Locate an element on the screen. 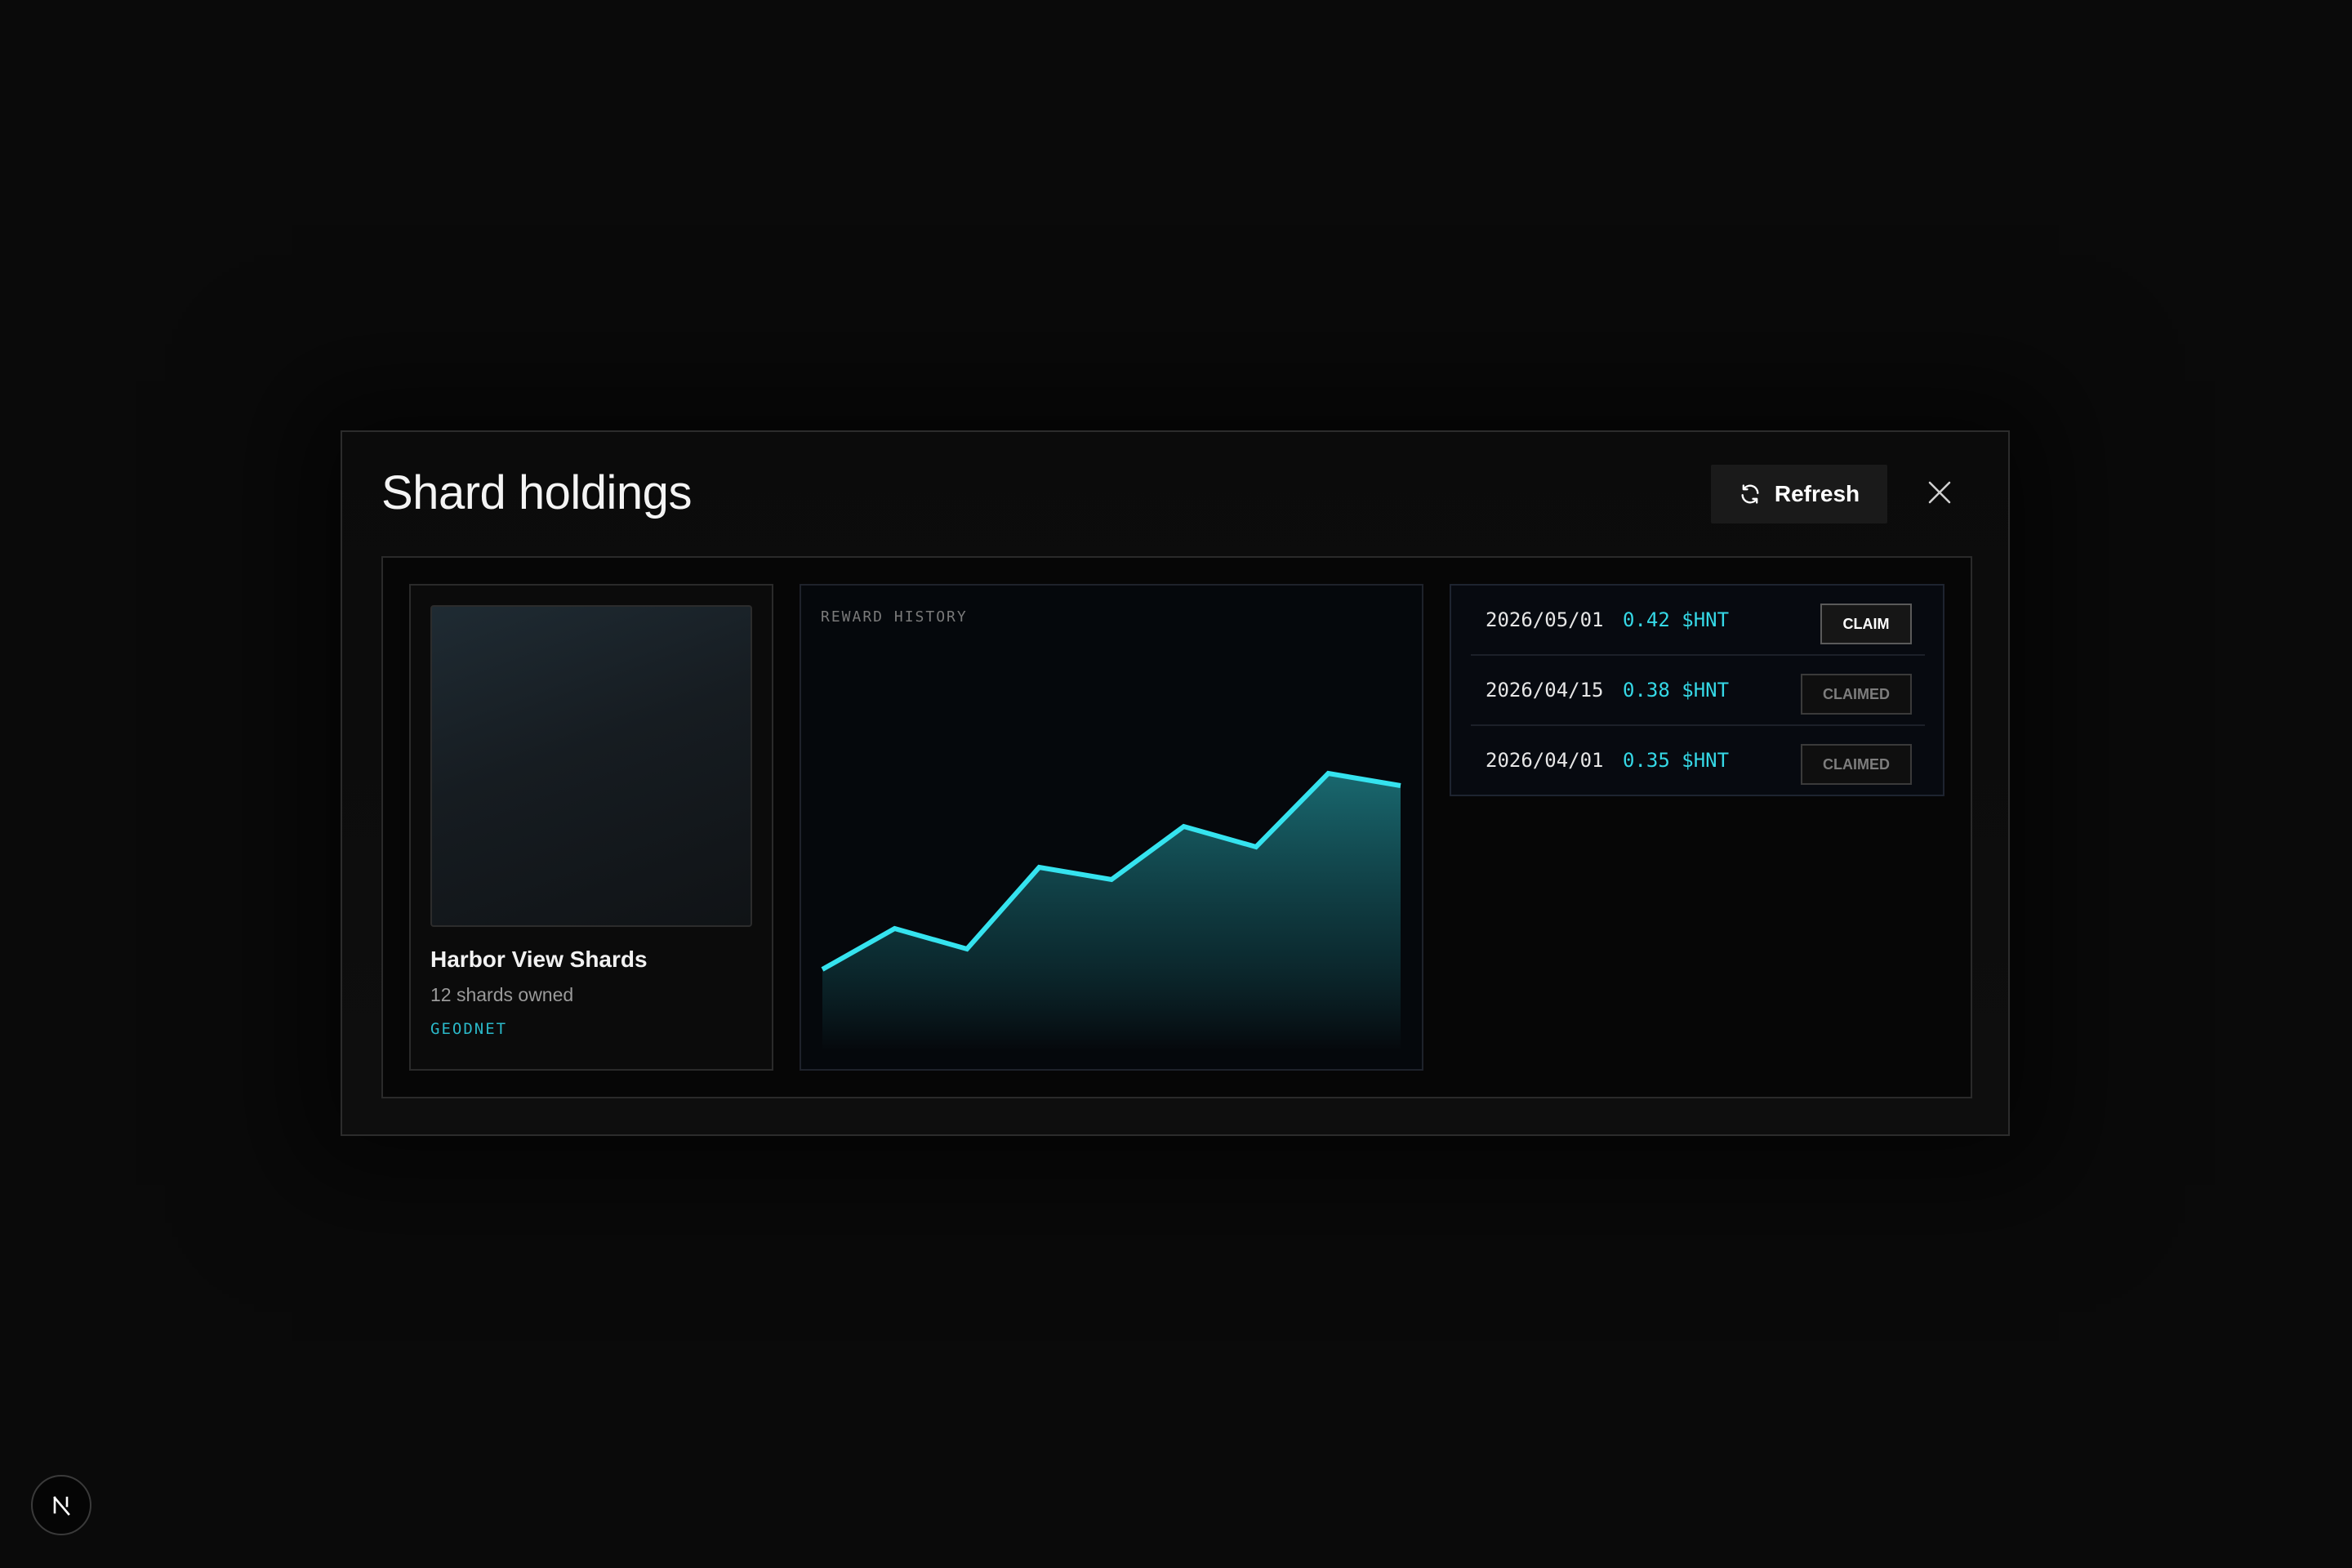  chart-canvas is located at coordinates (1111, 910).